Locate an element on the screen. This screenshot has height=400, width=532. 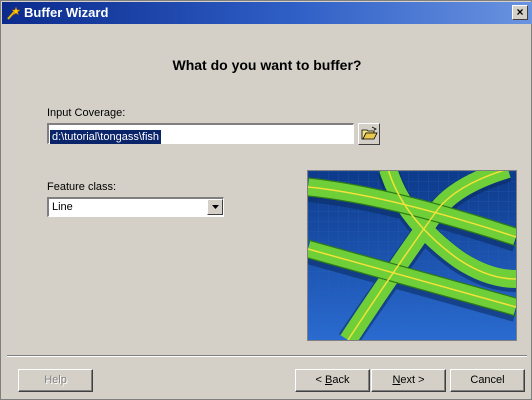
cancel-button-label: Cancel is located at coordinates (487, 380).